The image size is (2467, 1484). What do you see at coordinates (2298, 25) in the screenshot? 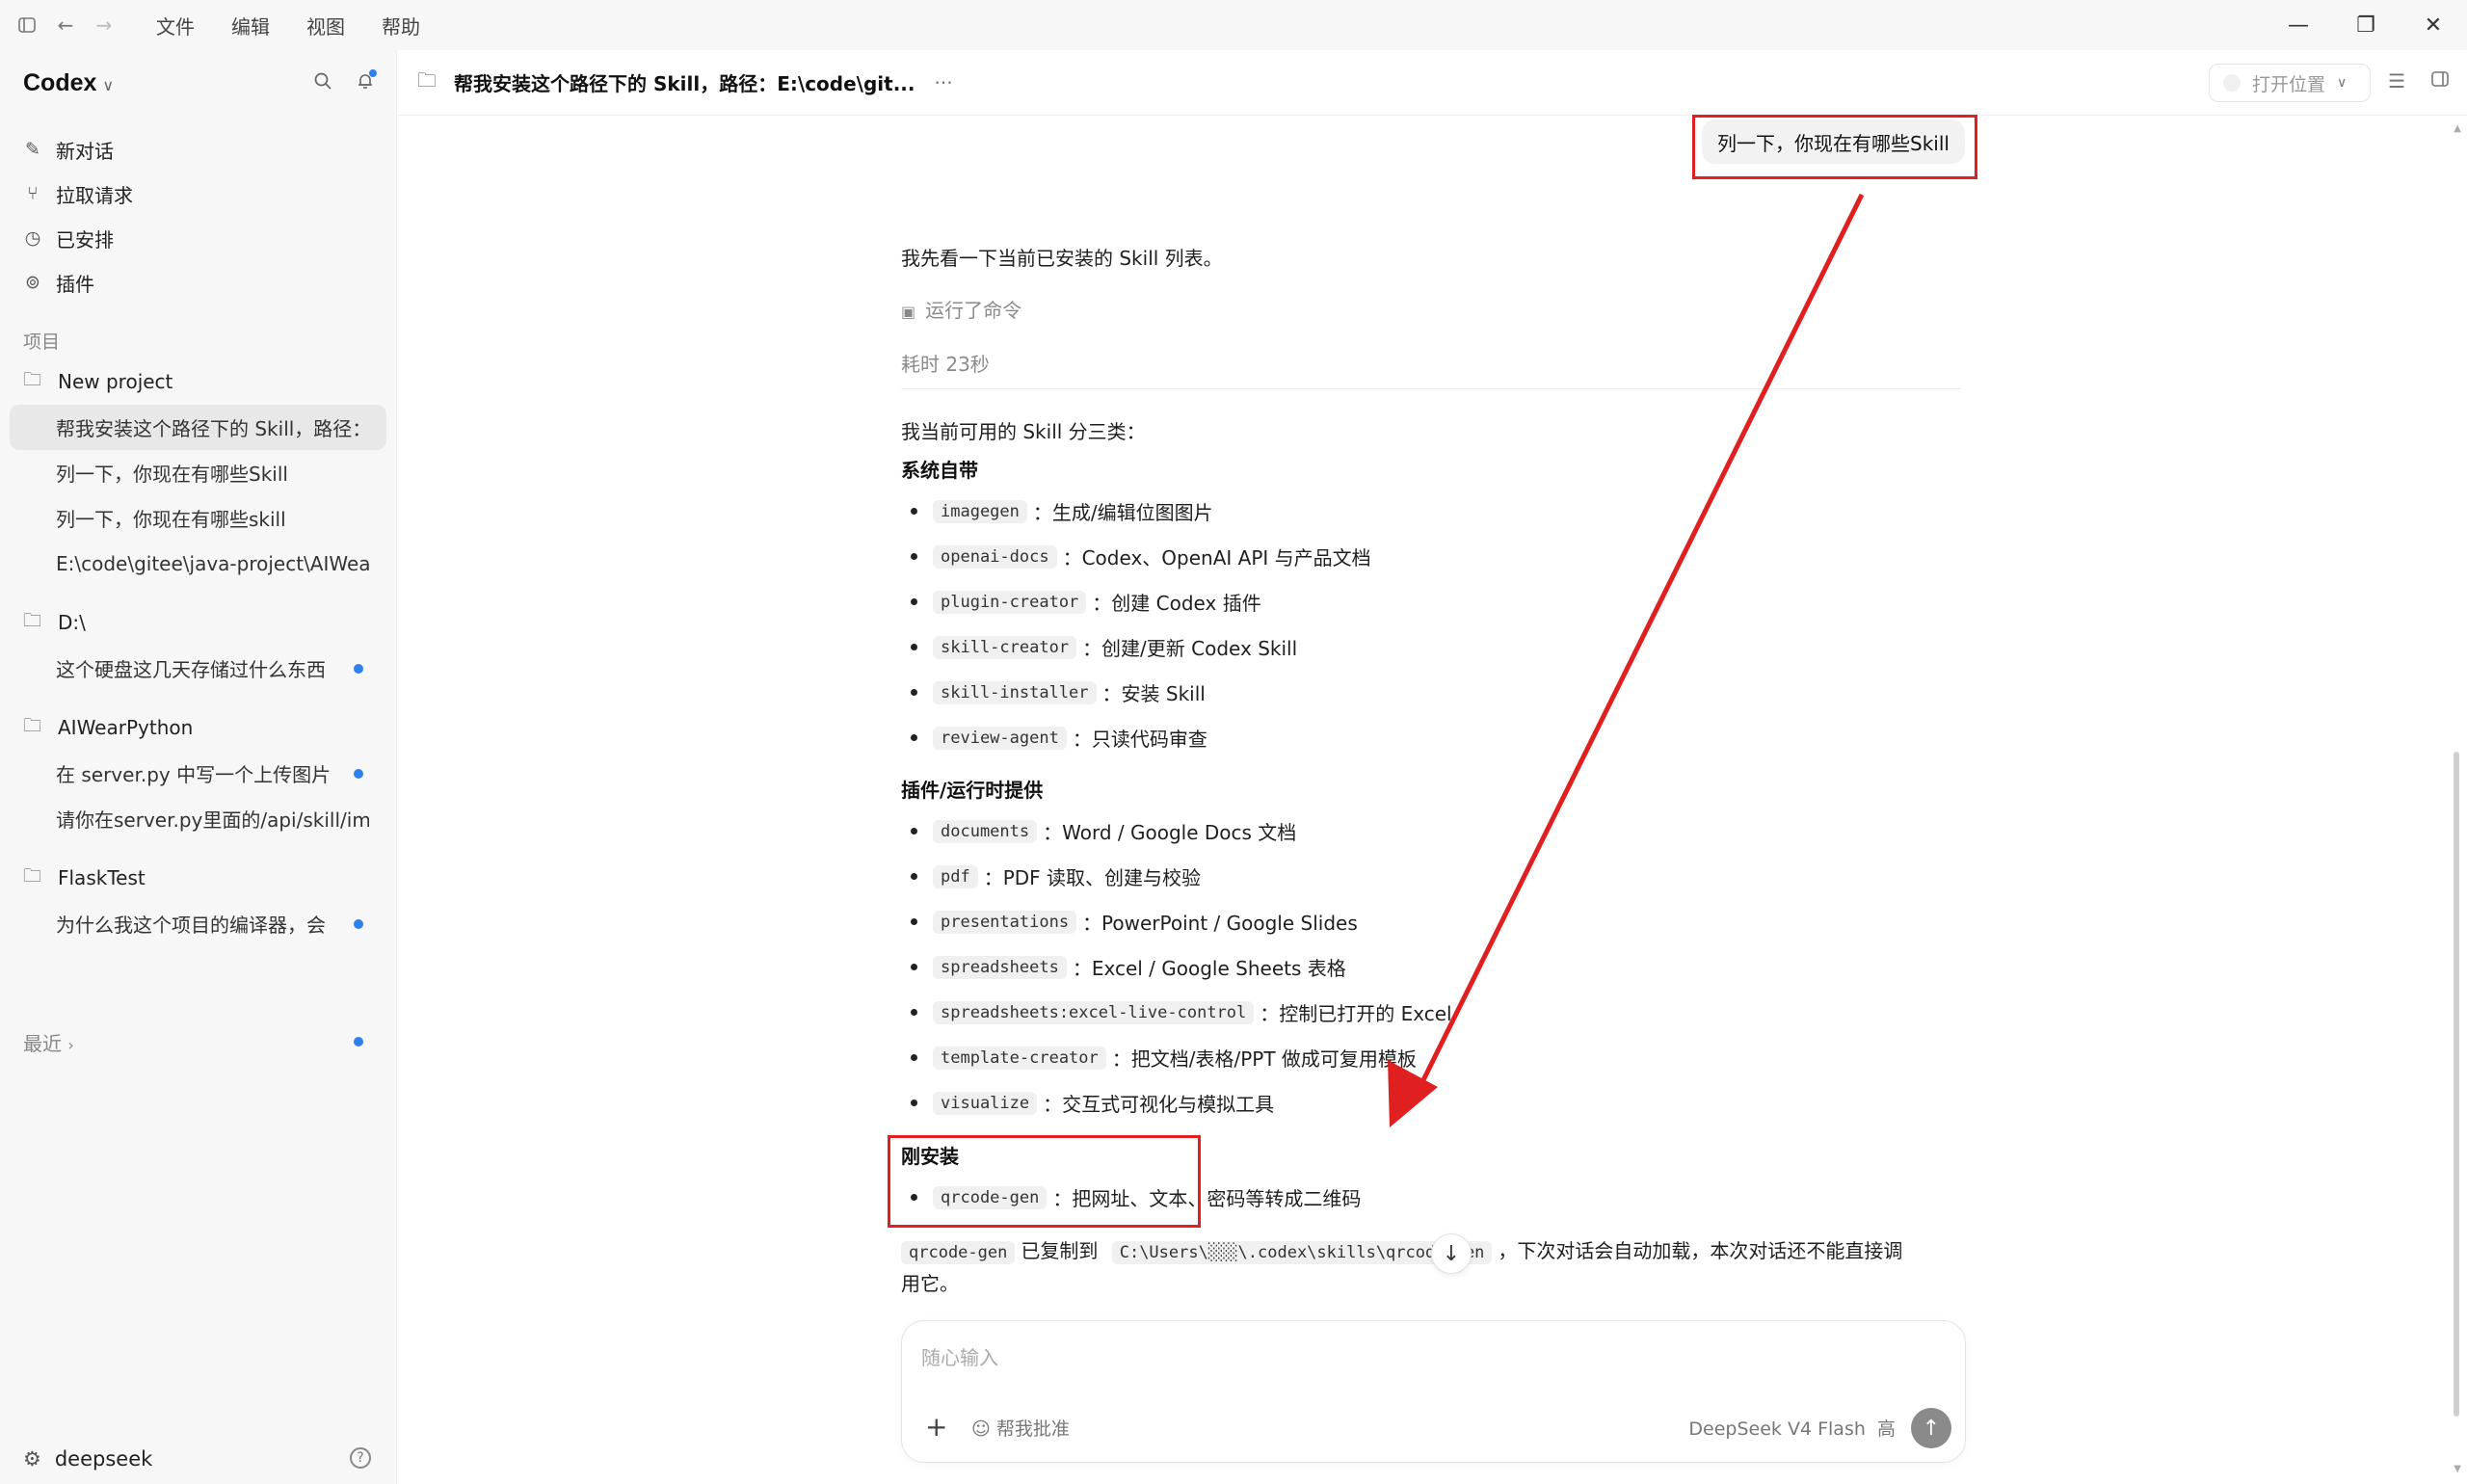
I see `minimize-icon: —` at bounding box center [2298, 25].